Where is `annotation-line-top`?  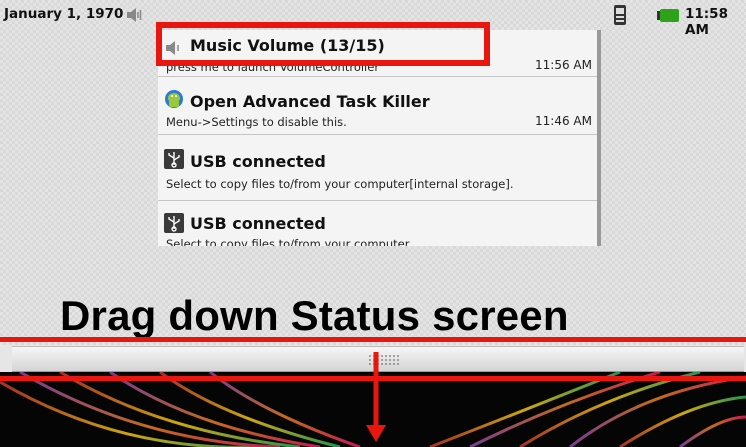
annotation-line-top is located at coordinates (373, 339).